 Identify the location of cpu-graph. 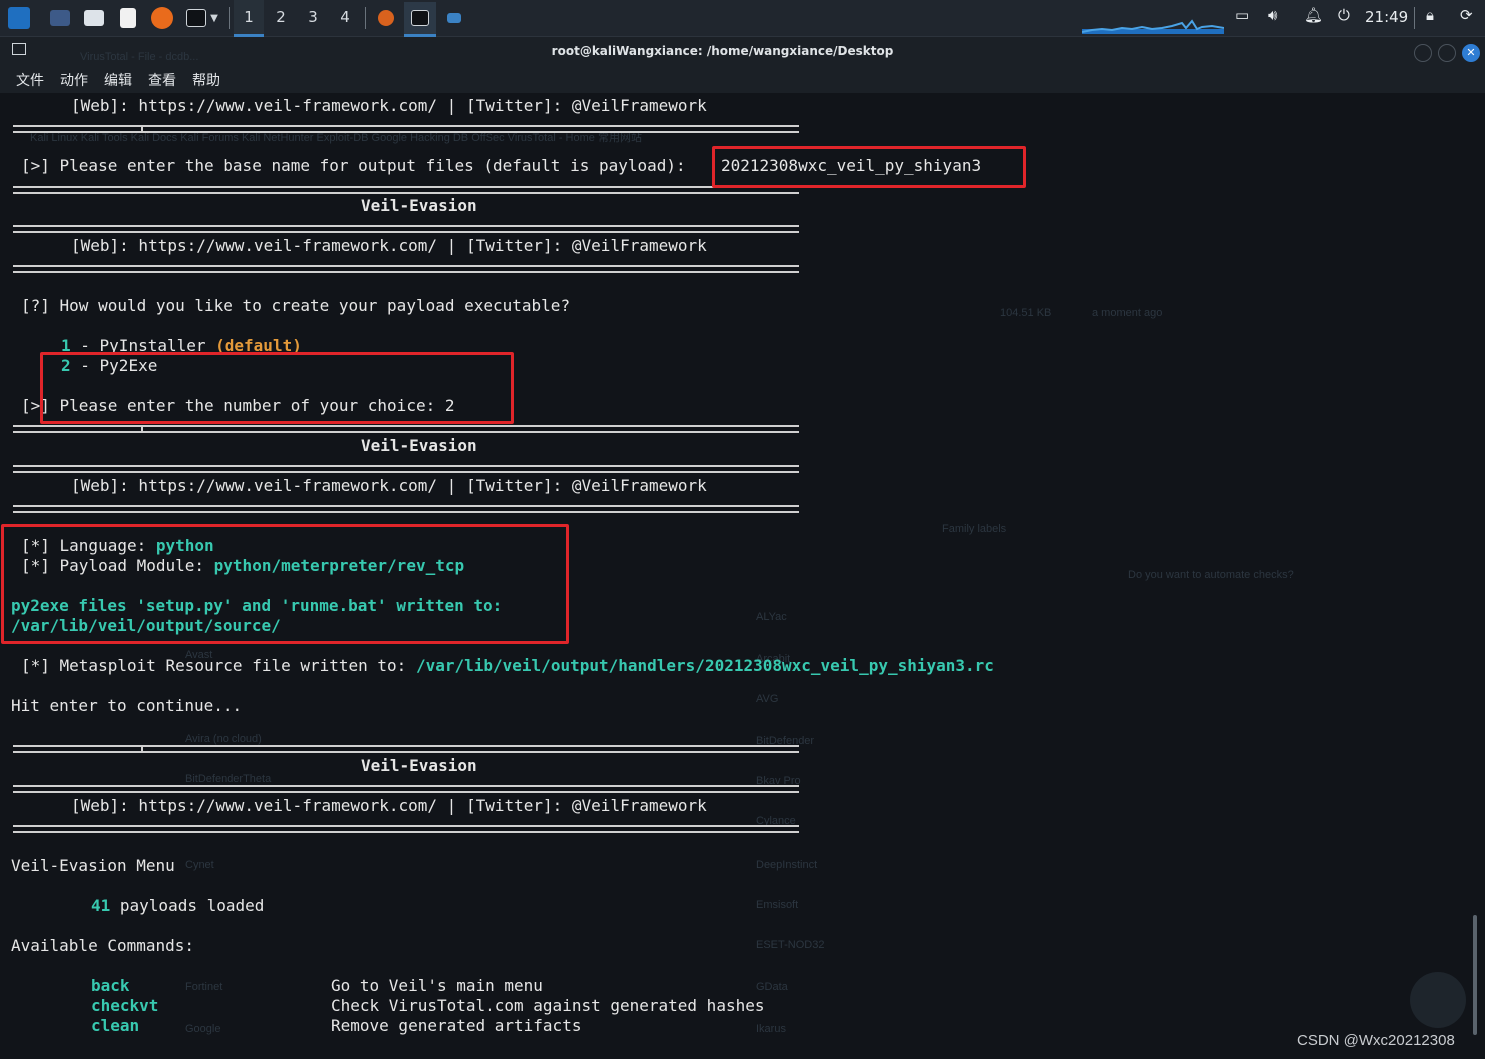
(1153, 26).